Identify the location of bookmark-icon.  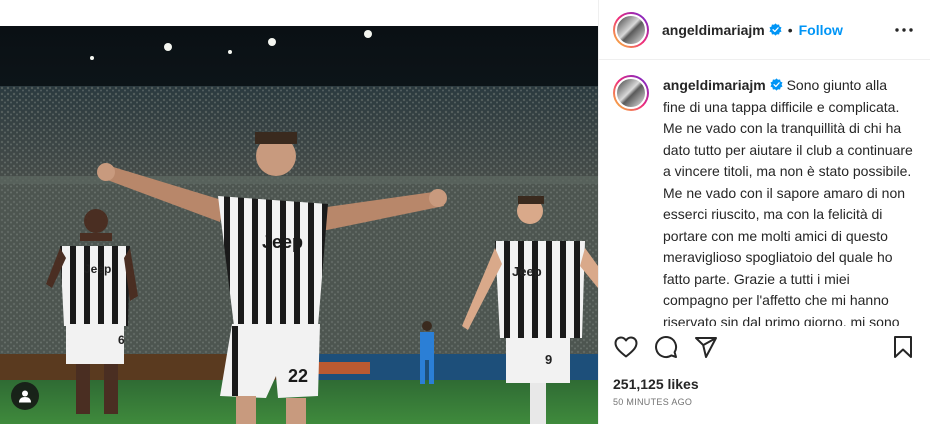
(903, 347).